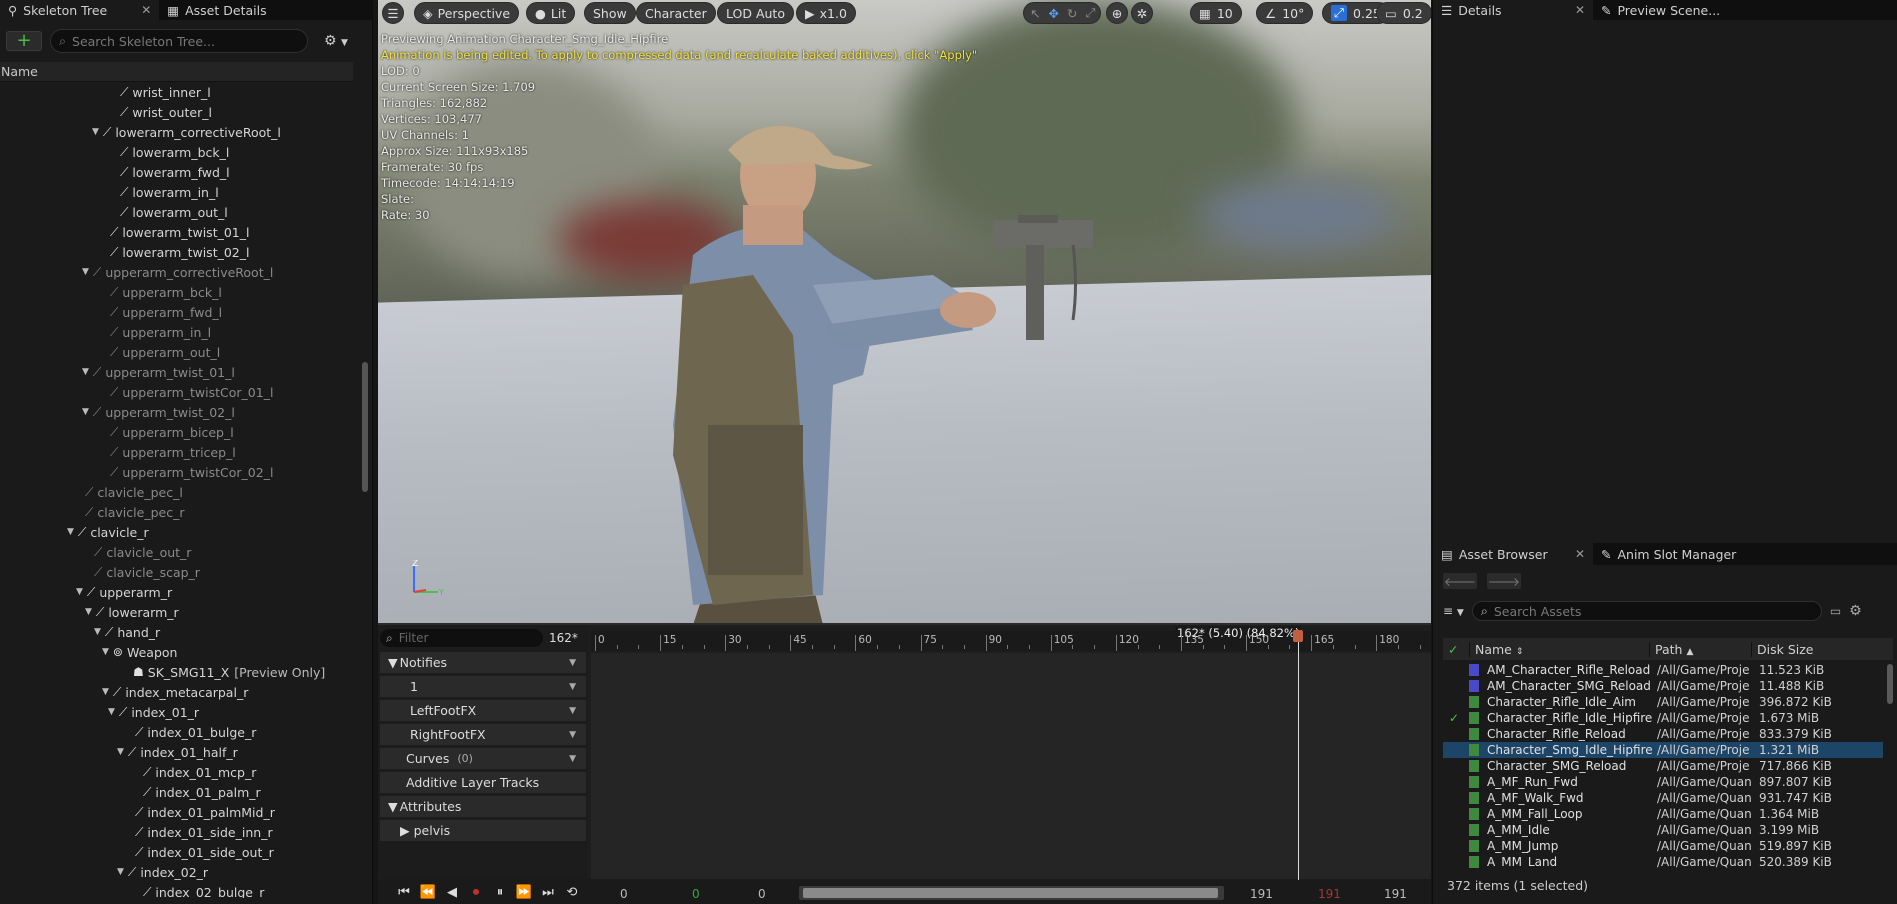 Image resolution: width=1897 pixels, height=904 pixels. I want to click on tree-row: ⟋ upperarm_bck_l, so click(166, 292).